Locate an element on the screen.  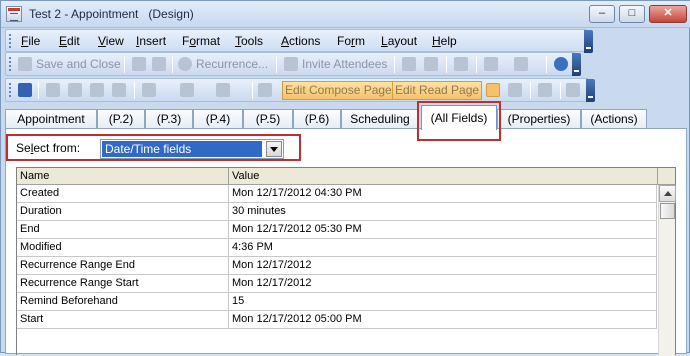
tab-p5: (P.5) is located at coordinates (268, 119).